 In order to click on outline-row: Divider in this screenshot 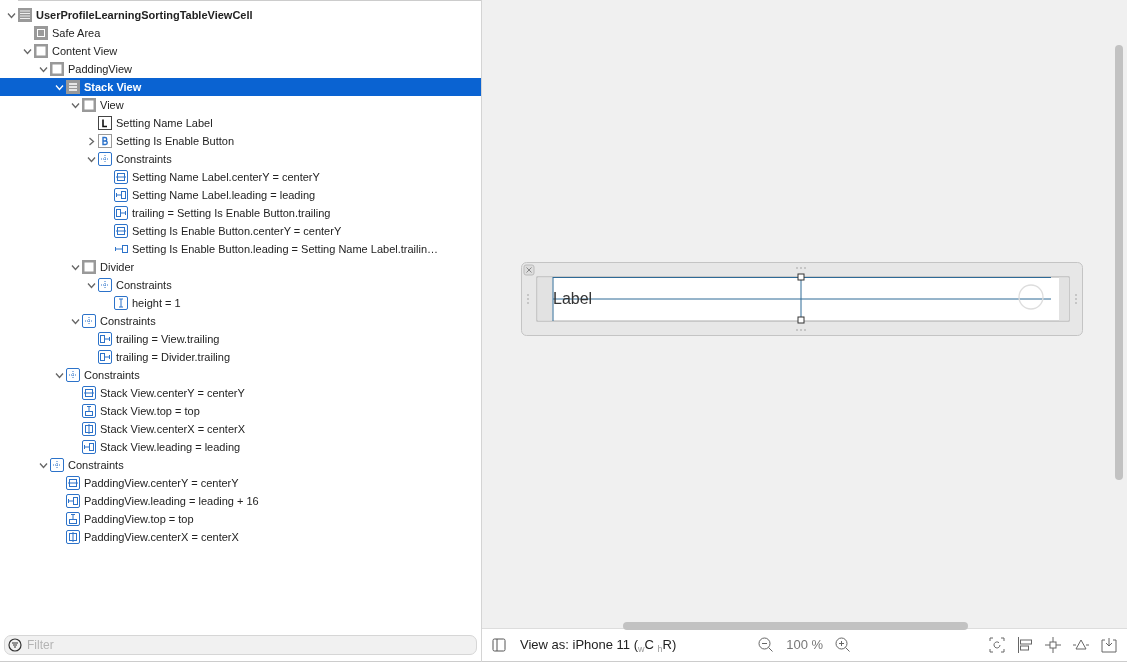, I will do `click(240, 267)`.